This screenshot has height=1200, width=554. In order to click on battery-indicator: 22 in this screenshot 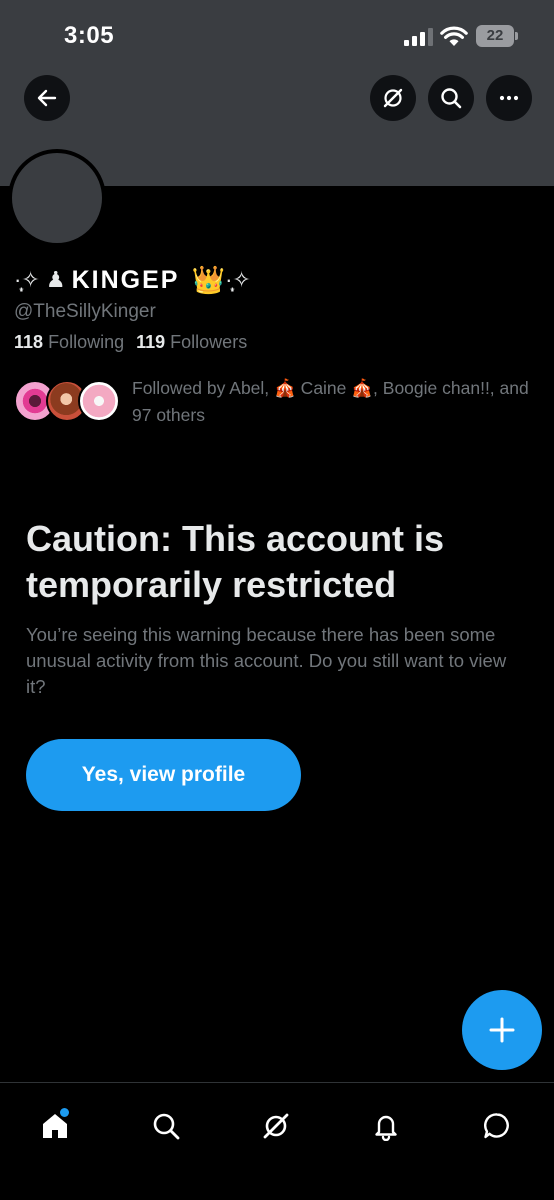, I will do `click(497, 36)`.